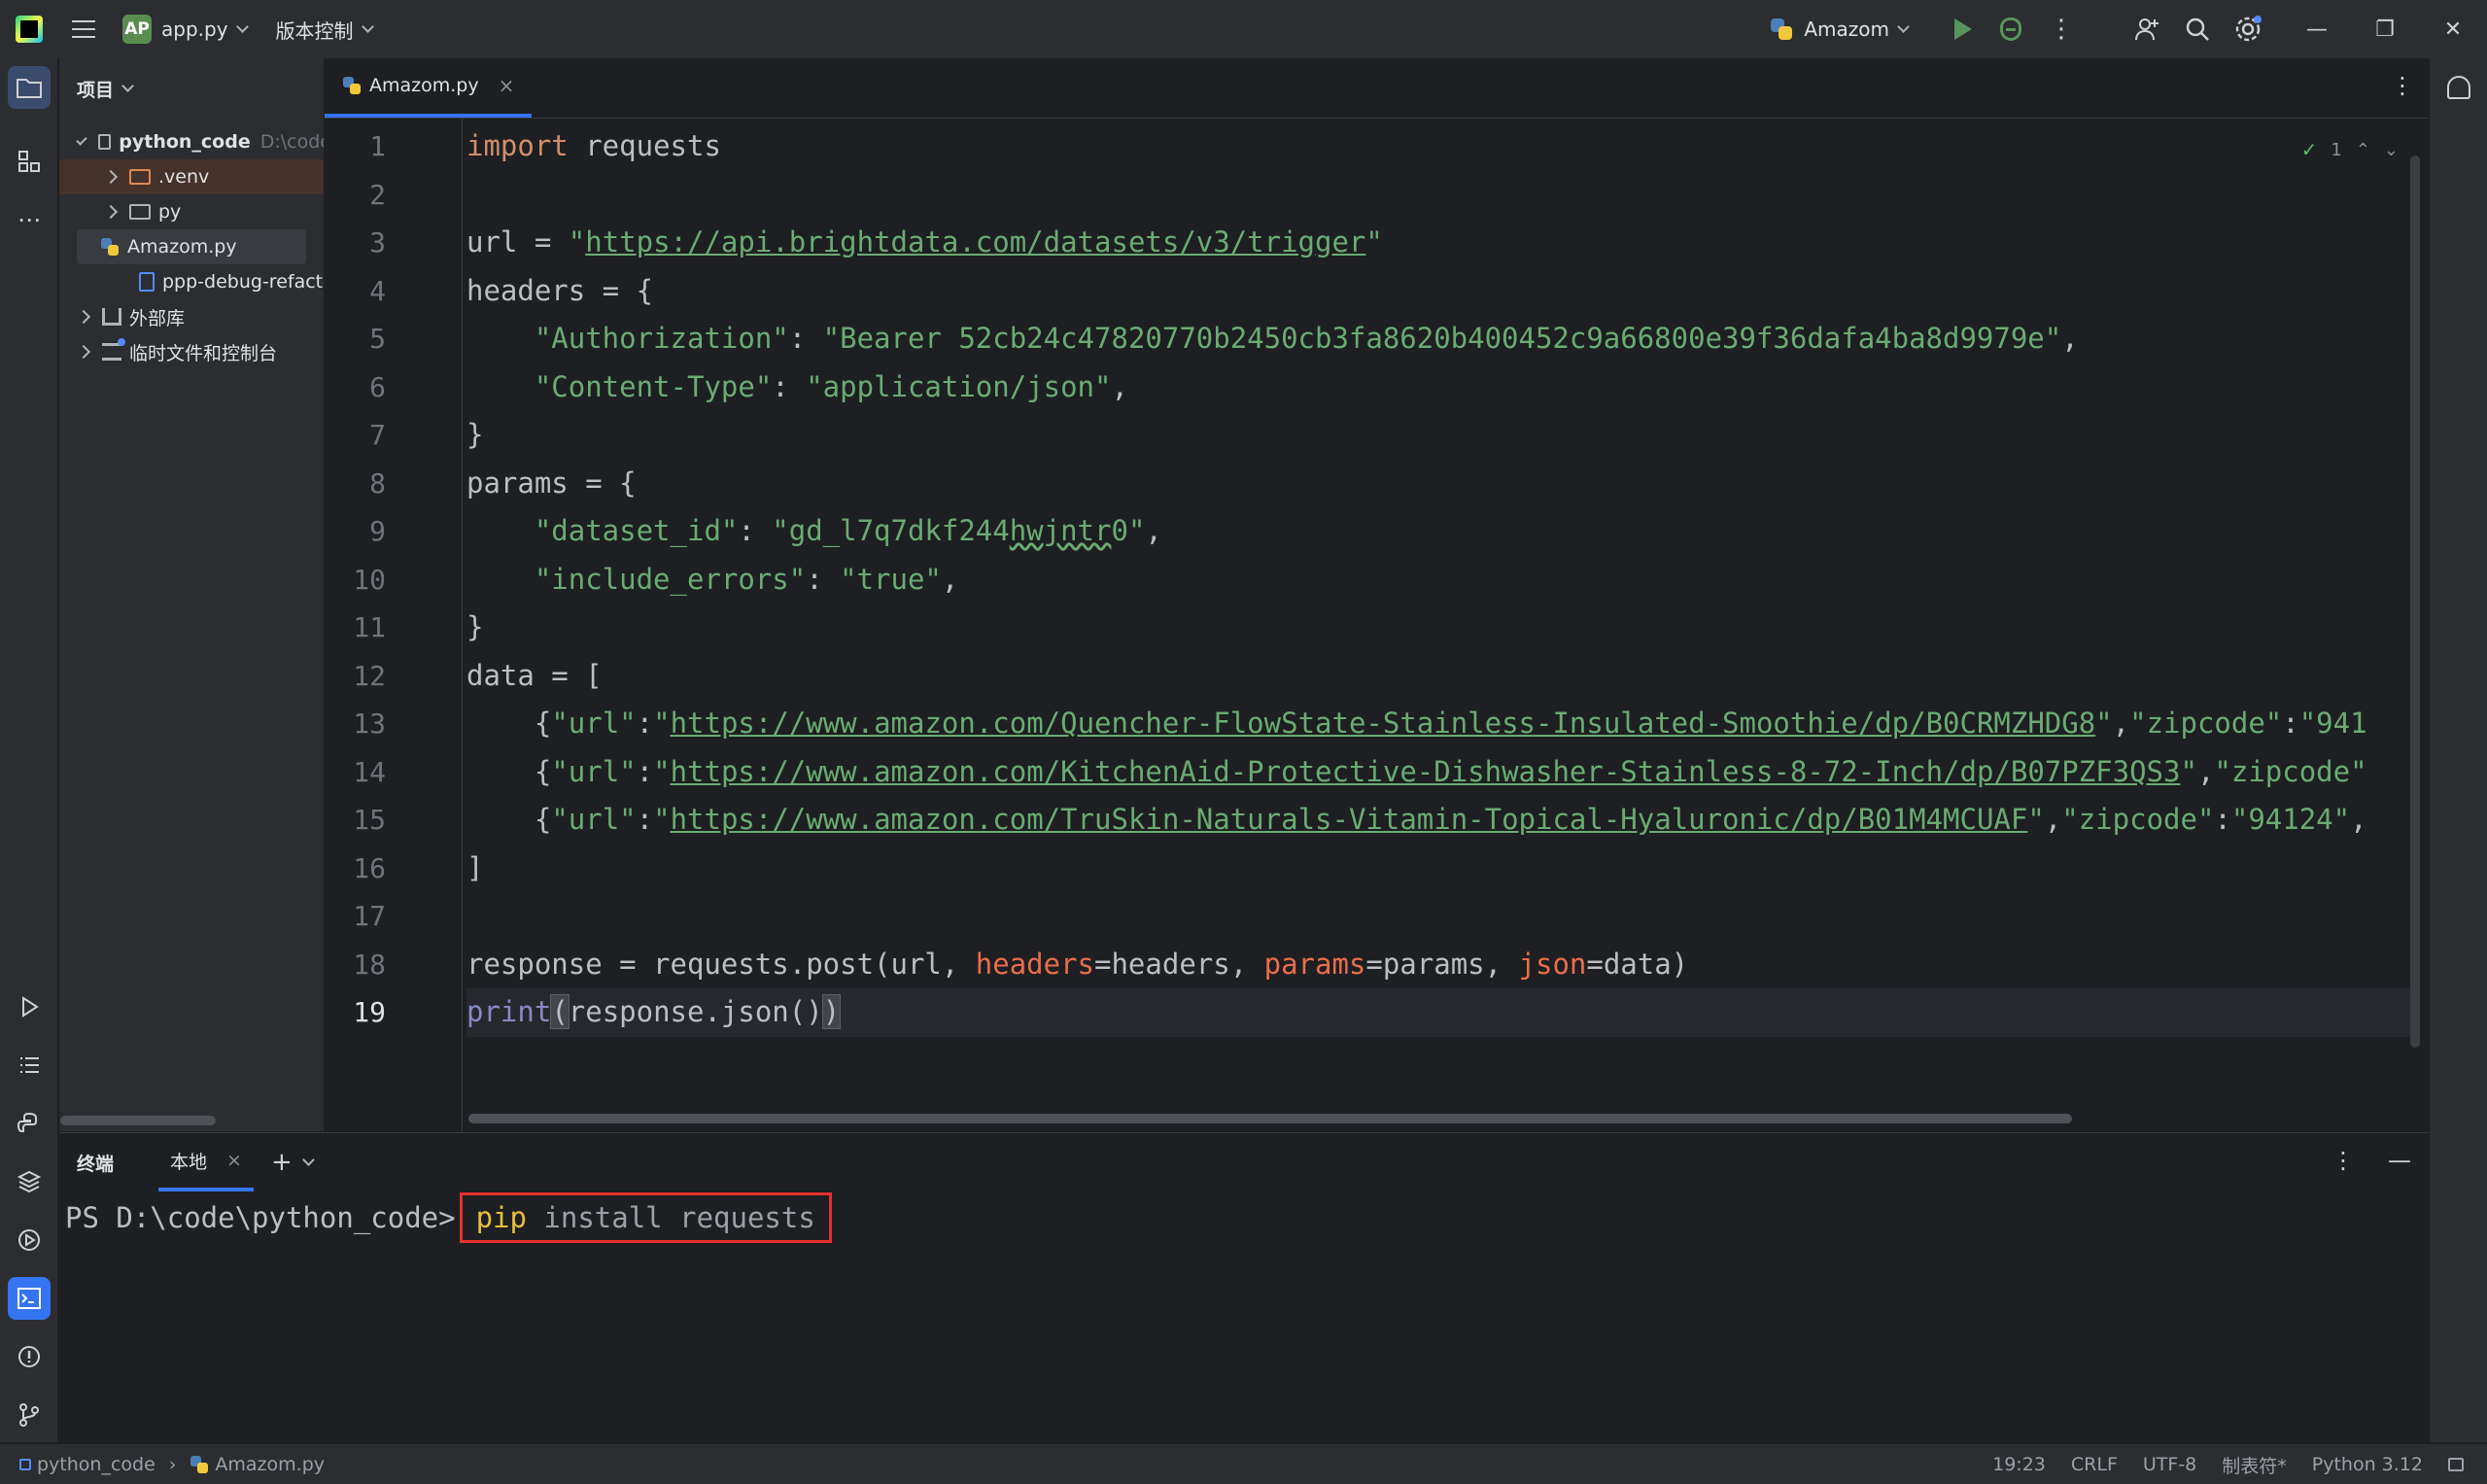 The width and height of the screenshot is (2487, 1484). Describe the element at coordinates (2343, 1160) in the screenshot. I see `terminal-options-icon: ⋮` at that location.